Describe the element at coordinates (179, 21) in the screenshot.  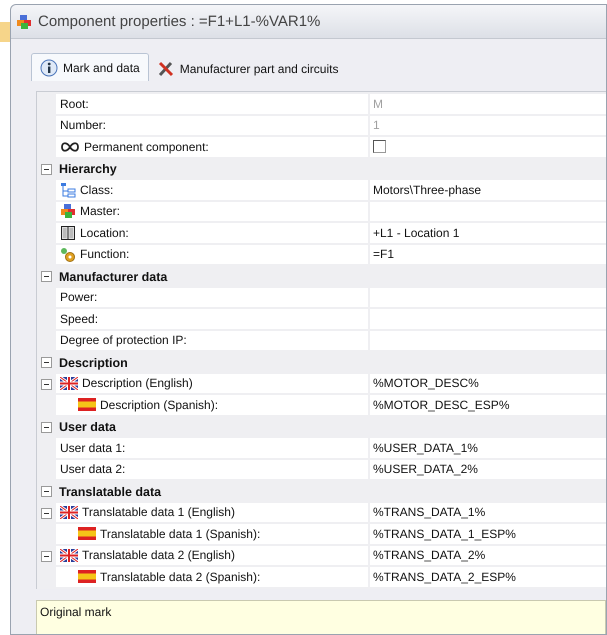
I see `window-title: Component properties : =F1+L1-%VAR1%` at that location.